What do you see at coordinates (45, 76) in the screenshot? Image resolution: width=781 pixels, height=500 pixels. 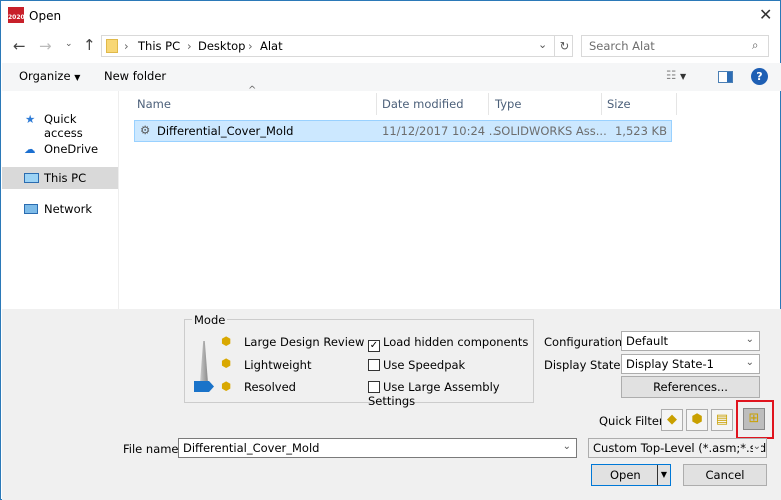 I see `organize-label: Organize` at bounding box center [45, 76].